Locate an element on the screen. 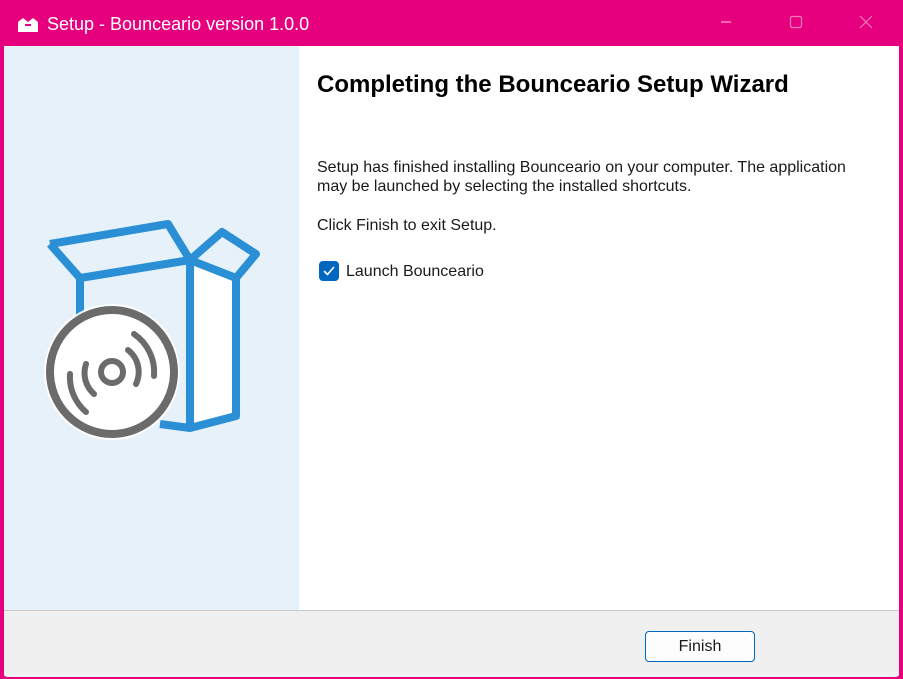 The height and width of the screenshot is (679, 903). launch-checkbox-label: Launch Bounceario is located at coordinates (415, 271).